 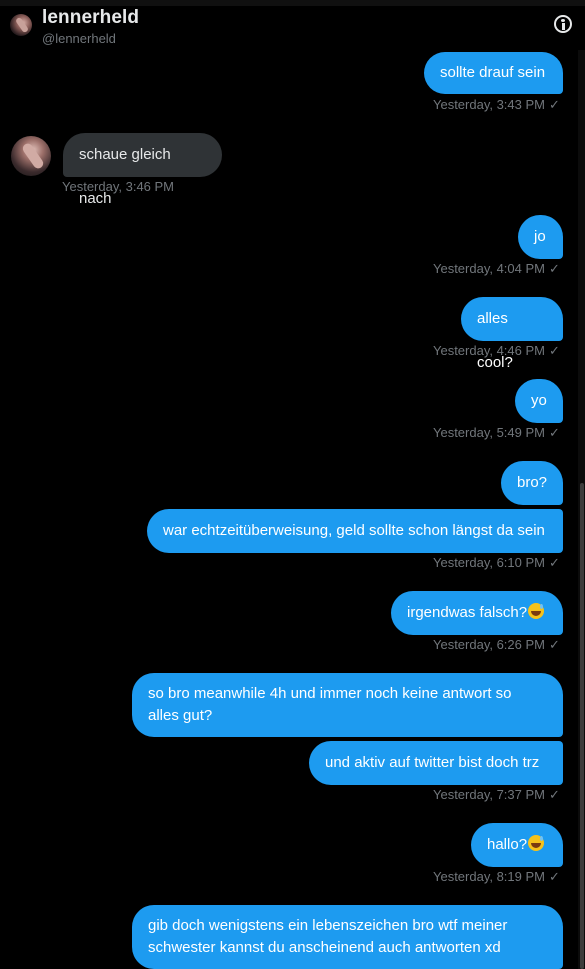 What do you see at coordinates (292, 3) in the screenshot?
I see `header-shadow` at bounding box center [292, 3].